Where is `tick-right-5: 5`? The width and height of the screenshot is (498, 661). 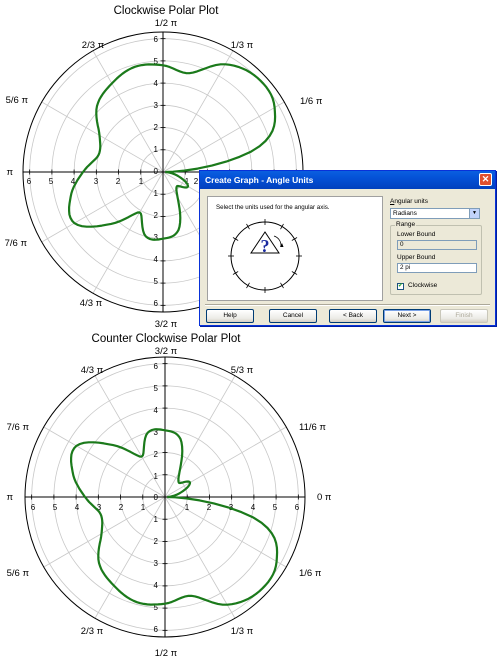 tick-right-5: 5 is located at coordinates (275, 507).